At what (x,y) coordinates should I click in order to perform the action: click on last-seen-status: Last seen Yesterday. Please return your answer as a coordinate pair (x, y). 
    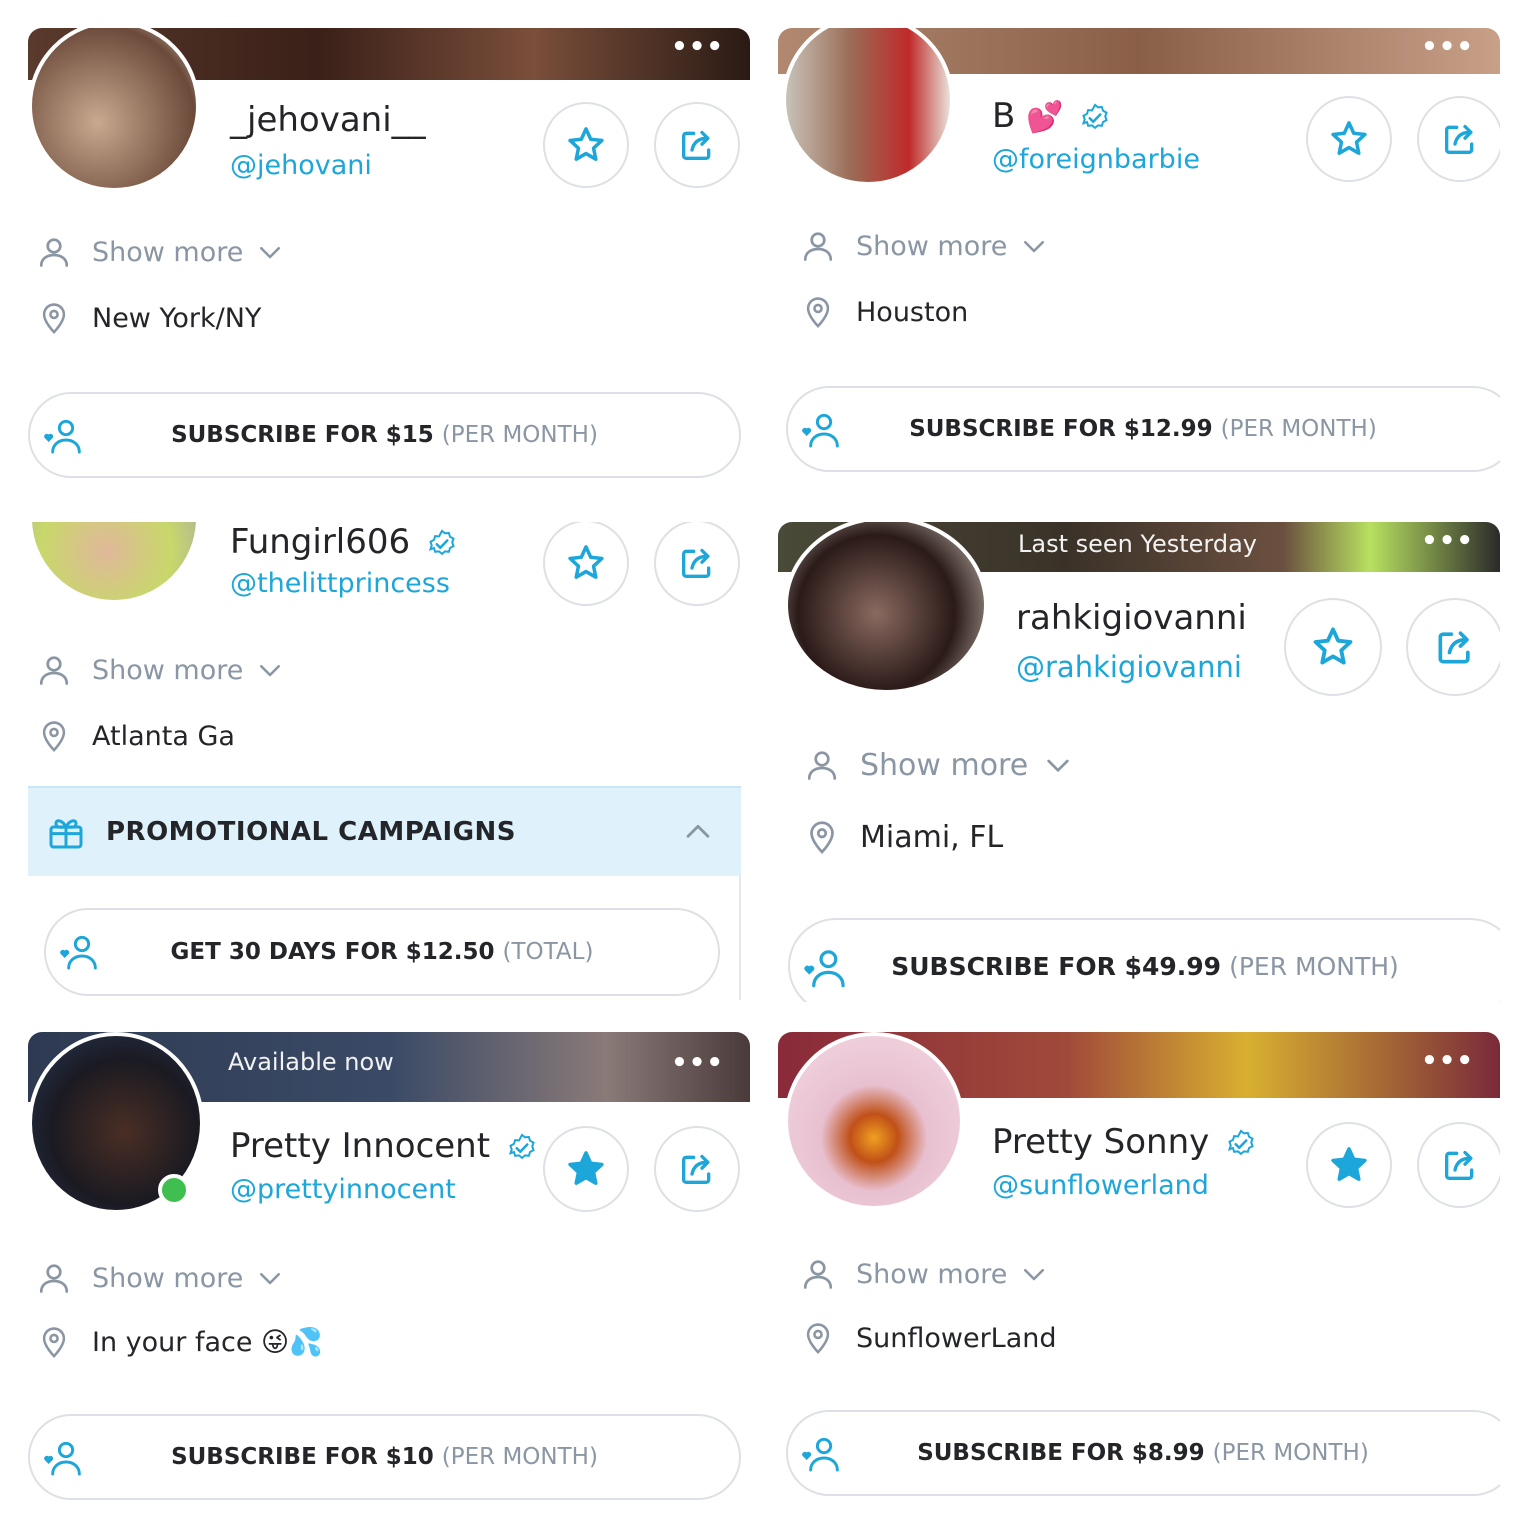
    Looking at the image, I should click on (1138, 544).